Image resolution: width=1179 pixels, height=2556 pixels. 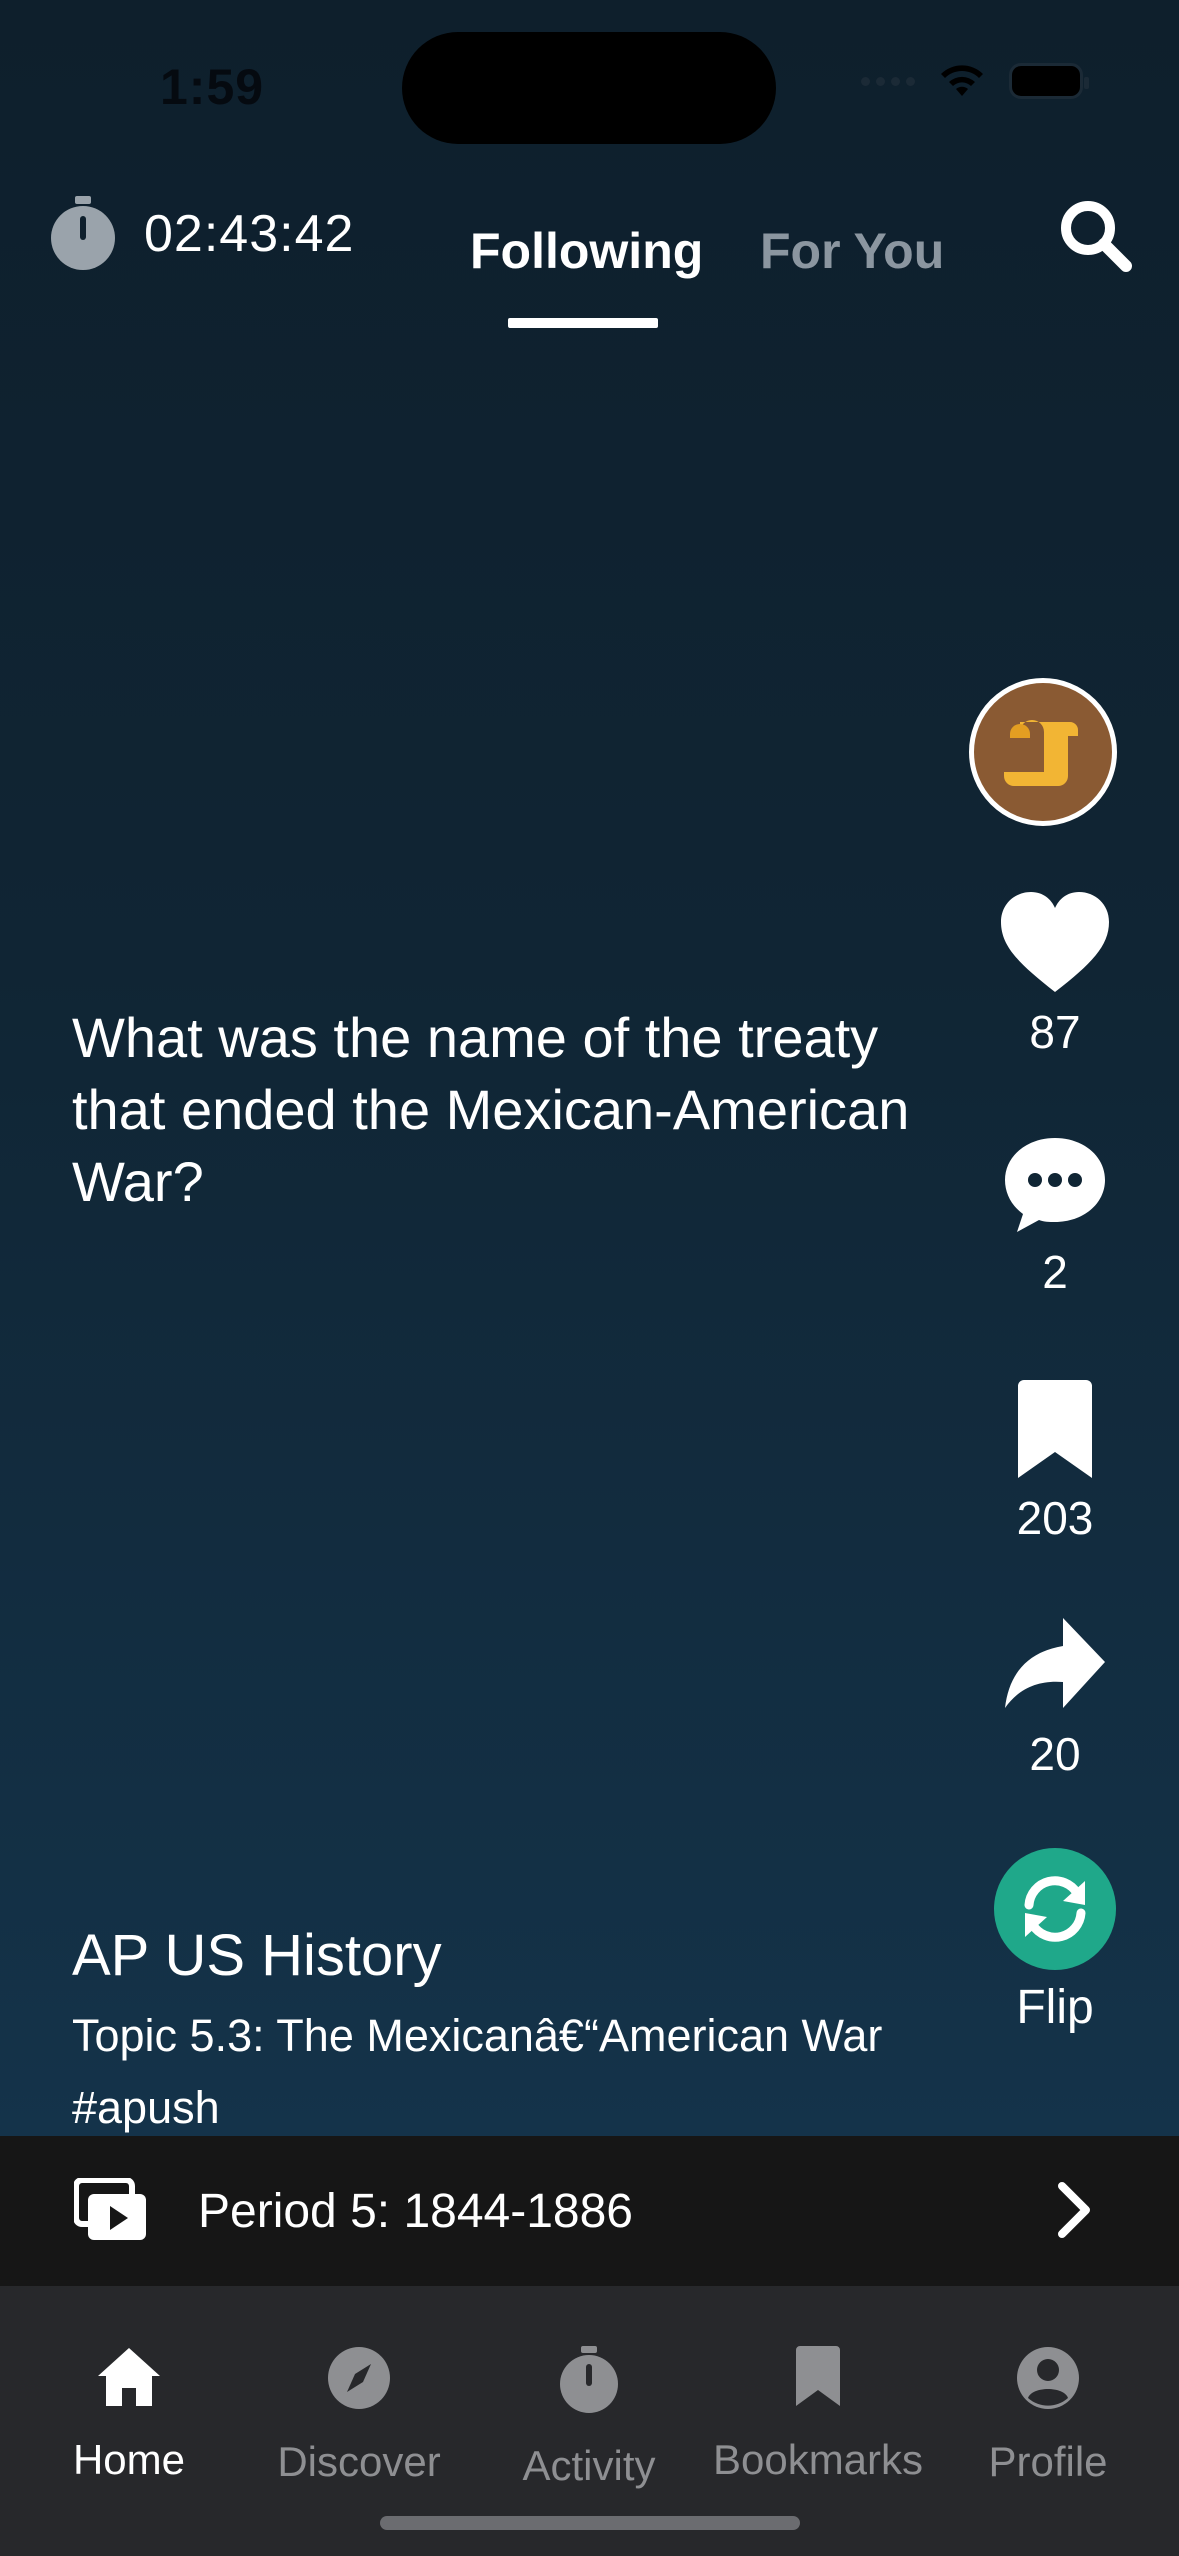 What do you see at coordinates (818, 2459) in the screenshot?
I see `nav-bookmarks-label: Bookmarks` at bounding box center [818, 2459].